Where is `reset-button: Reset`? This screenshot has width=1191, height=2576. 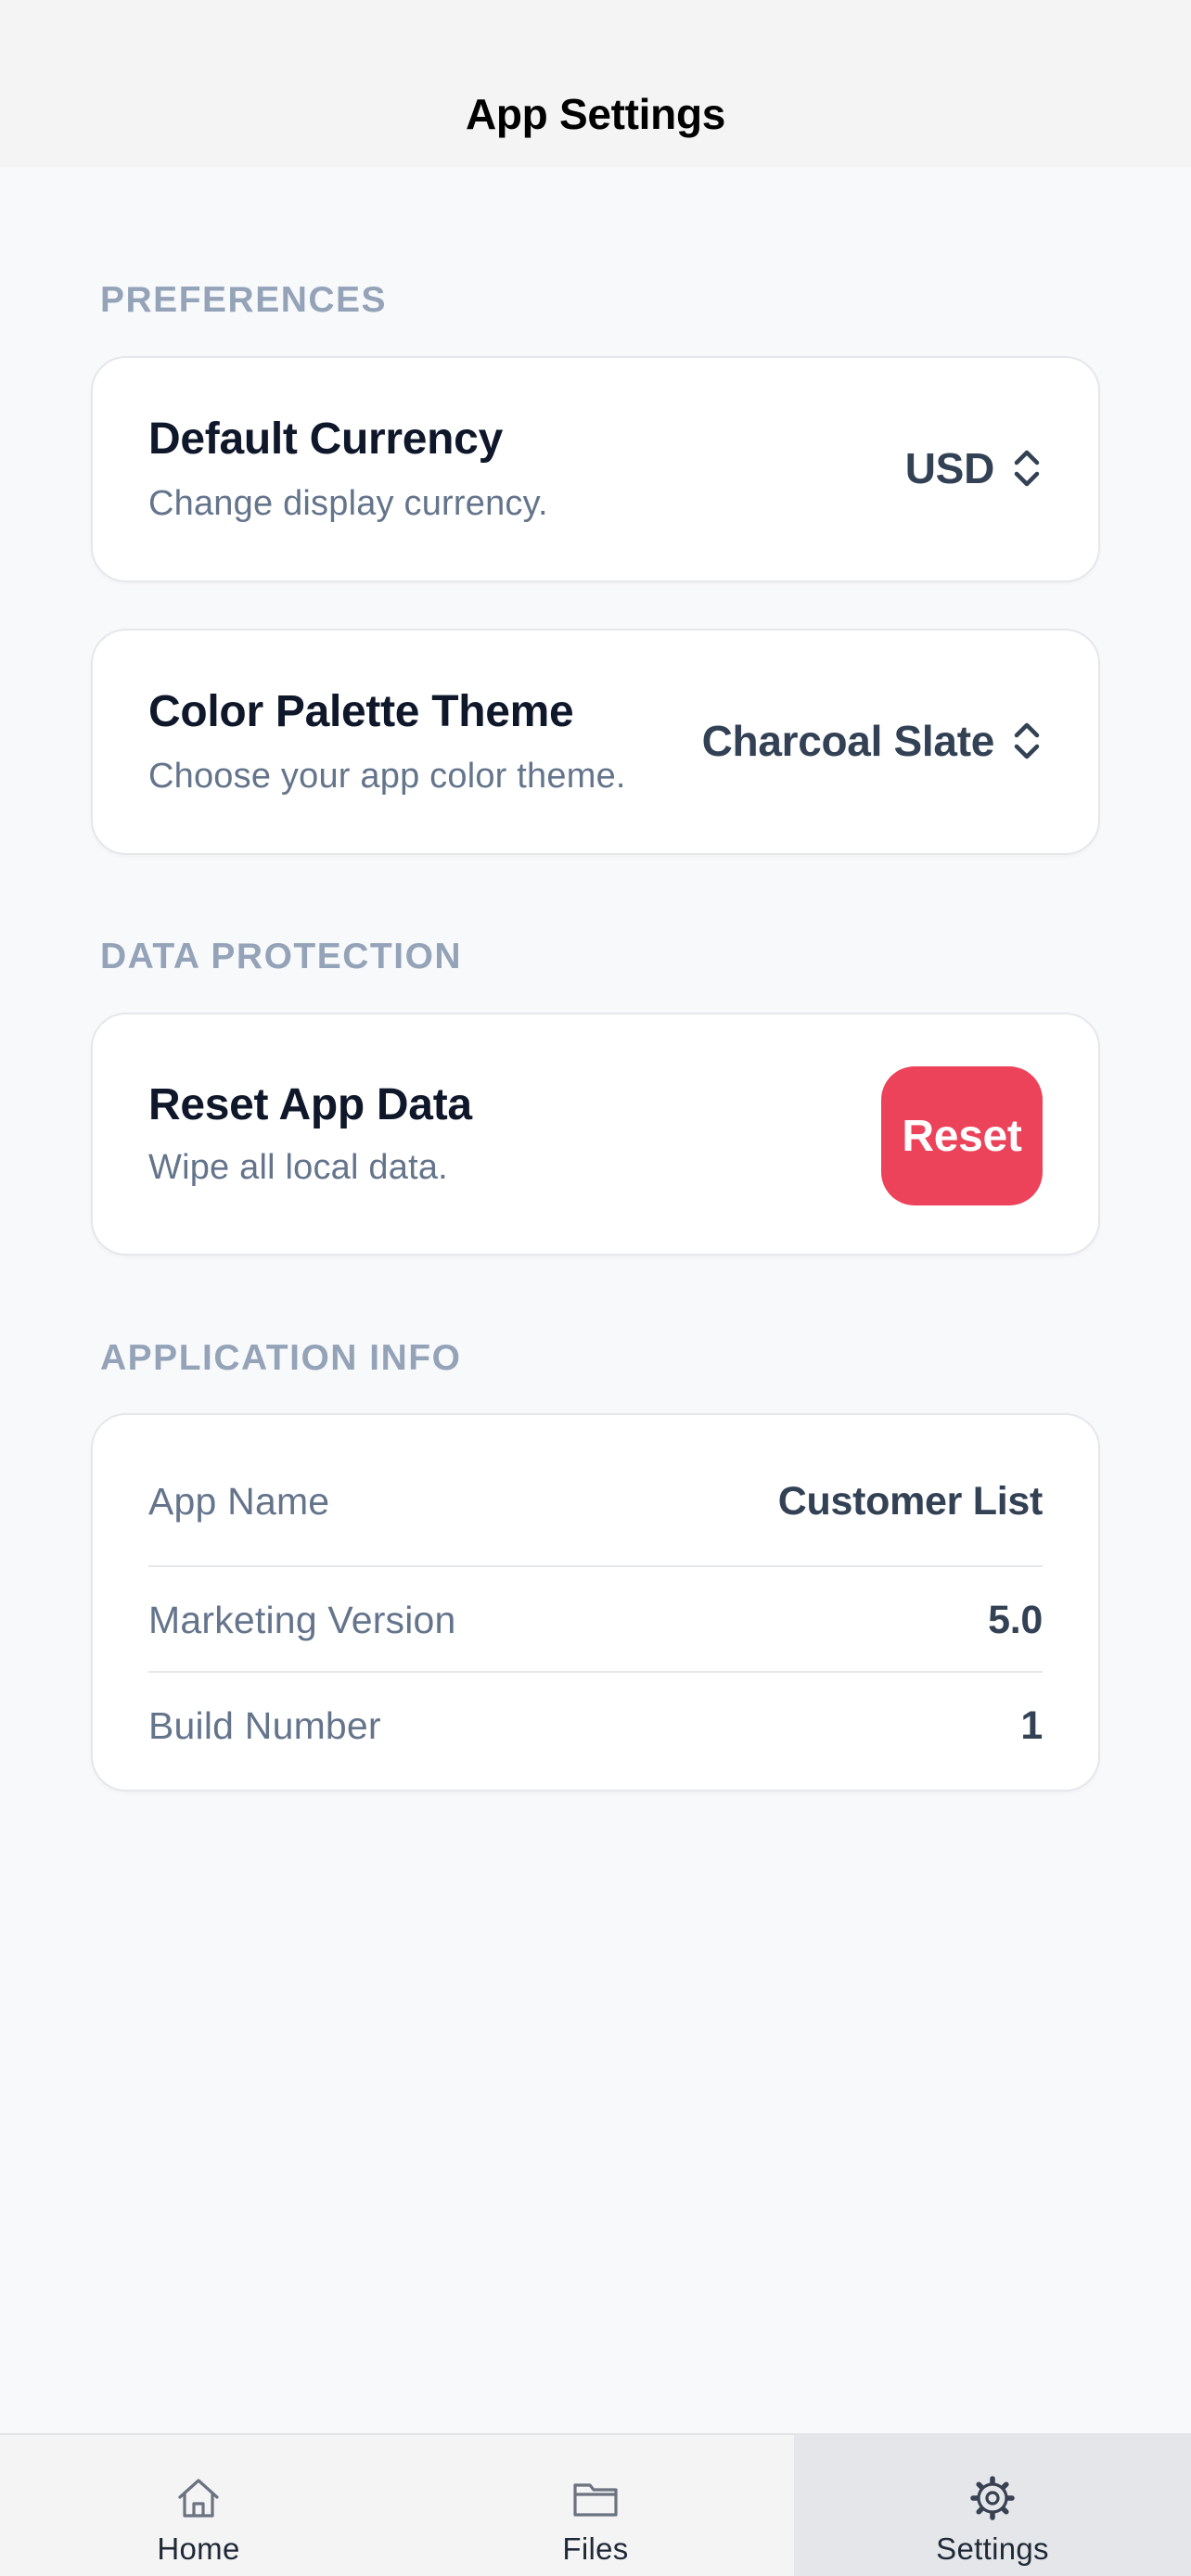 reset-button: Reset is located at coordinates (962, 1136).